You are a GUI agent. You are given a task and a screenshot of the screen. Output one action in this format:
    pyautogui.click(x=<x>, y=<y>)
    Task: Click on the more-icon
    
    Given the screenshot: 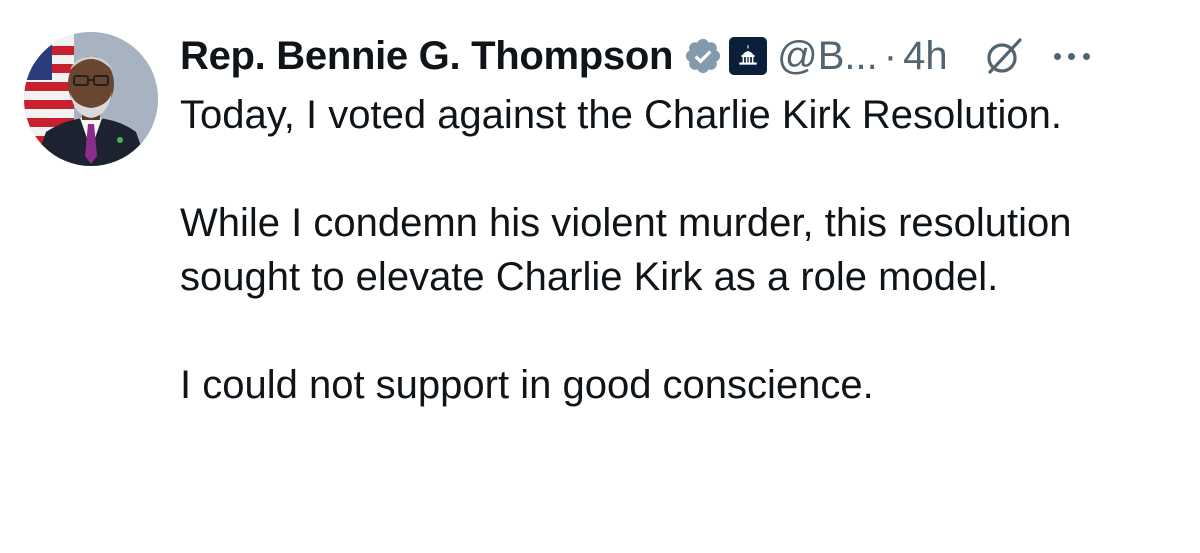 What is the action you would take?
    pyautogui.click(x=1071, y=56)
    